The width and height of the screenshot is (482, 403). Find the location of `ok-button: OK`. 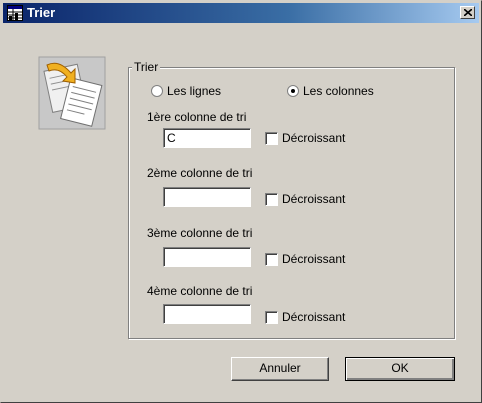

ok-button: OK is located at coordinates (400, 369).